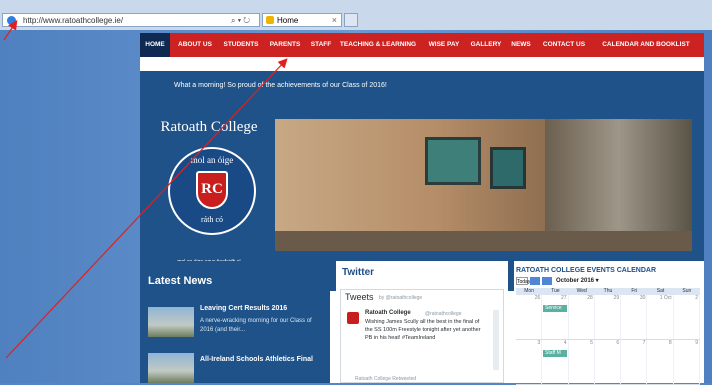 This screenshot has height=385, width=712. Describe the element at coordinates (270, 20) in the screenshot. I see `favicon-icon` at that location.